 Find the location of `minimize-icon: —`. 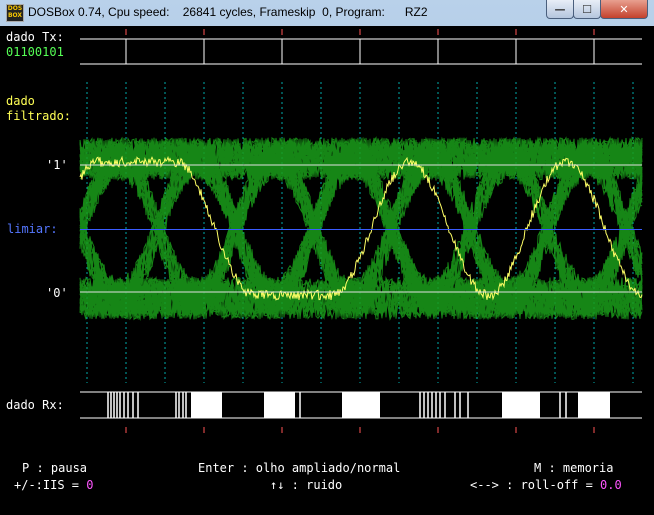

minimize-icon: — is located at coordinates (560, 9).